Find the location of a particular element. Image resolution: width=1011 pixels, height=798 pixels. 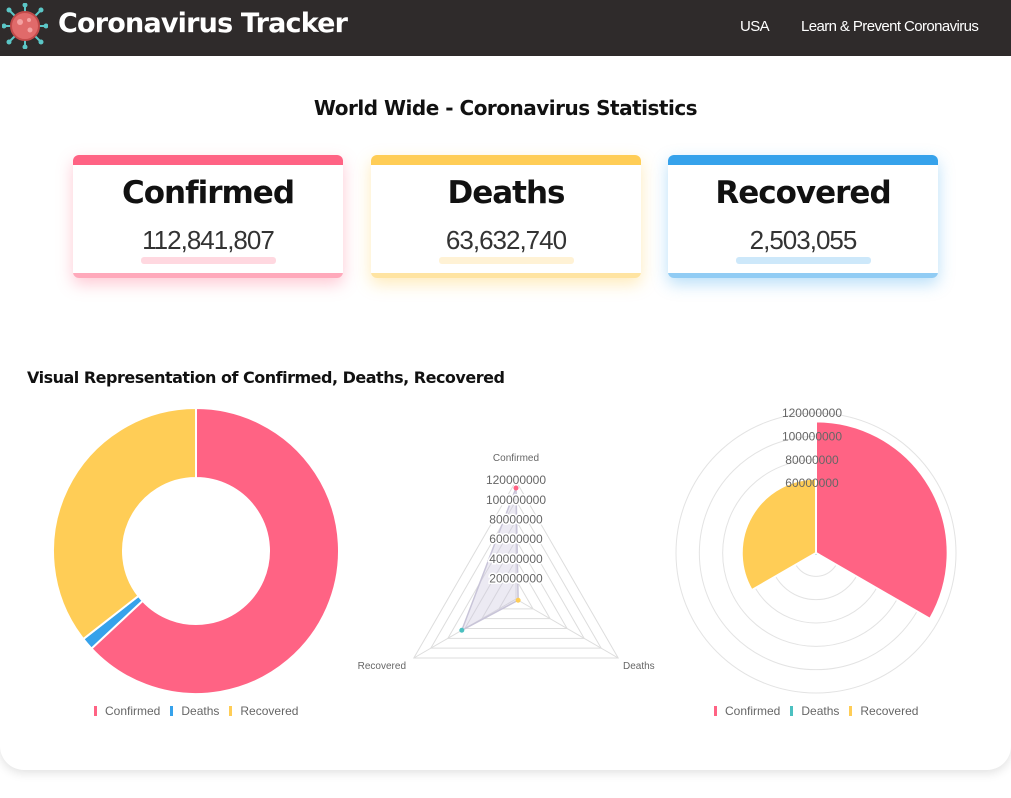

polar-legend: Confirmed Deaths Recovered is located at coordinates (816, 711).